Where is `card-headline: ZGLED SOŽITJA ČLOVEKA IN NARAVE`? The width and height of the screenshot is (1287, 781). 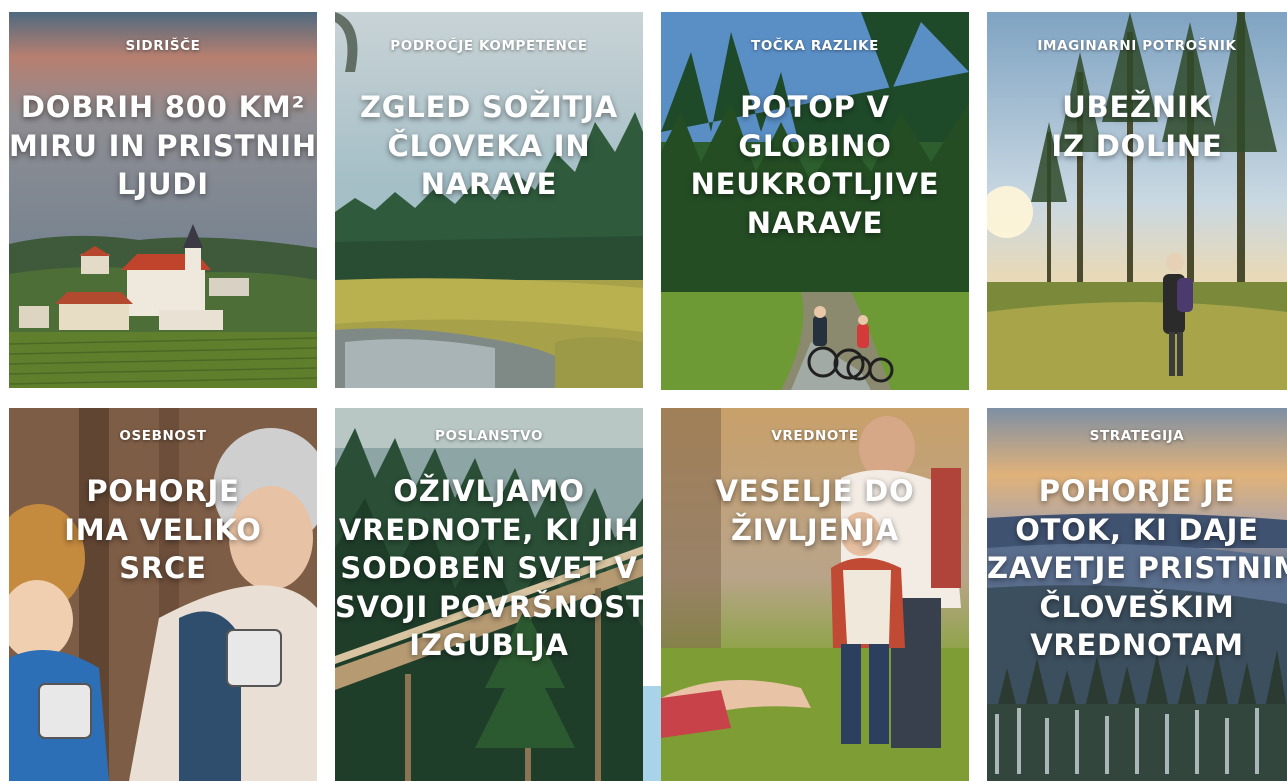
card-headline: ZGLED SOŽITJA ČLOVEKA IN NARAVE is located at coordinates (489, 145).